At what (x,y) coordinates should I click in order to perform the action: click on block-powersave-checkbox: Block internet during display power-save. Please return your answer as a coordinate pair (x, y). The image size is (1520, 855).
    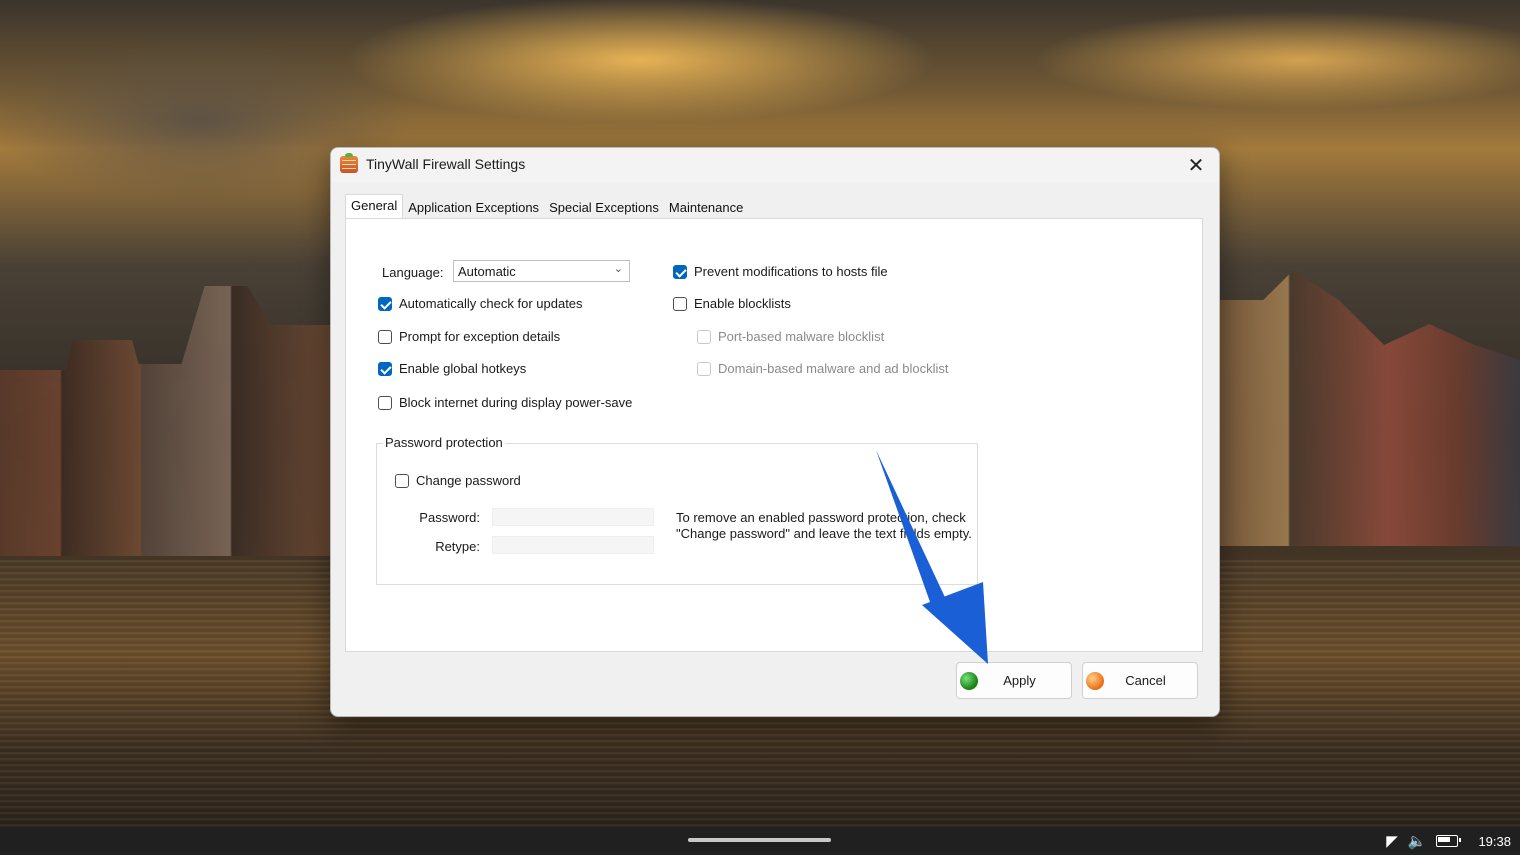
    Looking at the image, I should click on (505, 402).